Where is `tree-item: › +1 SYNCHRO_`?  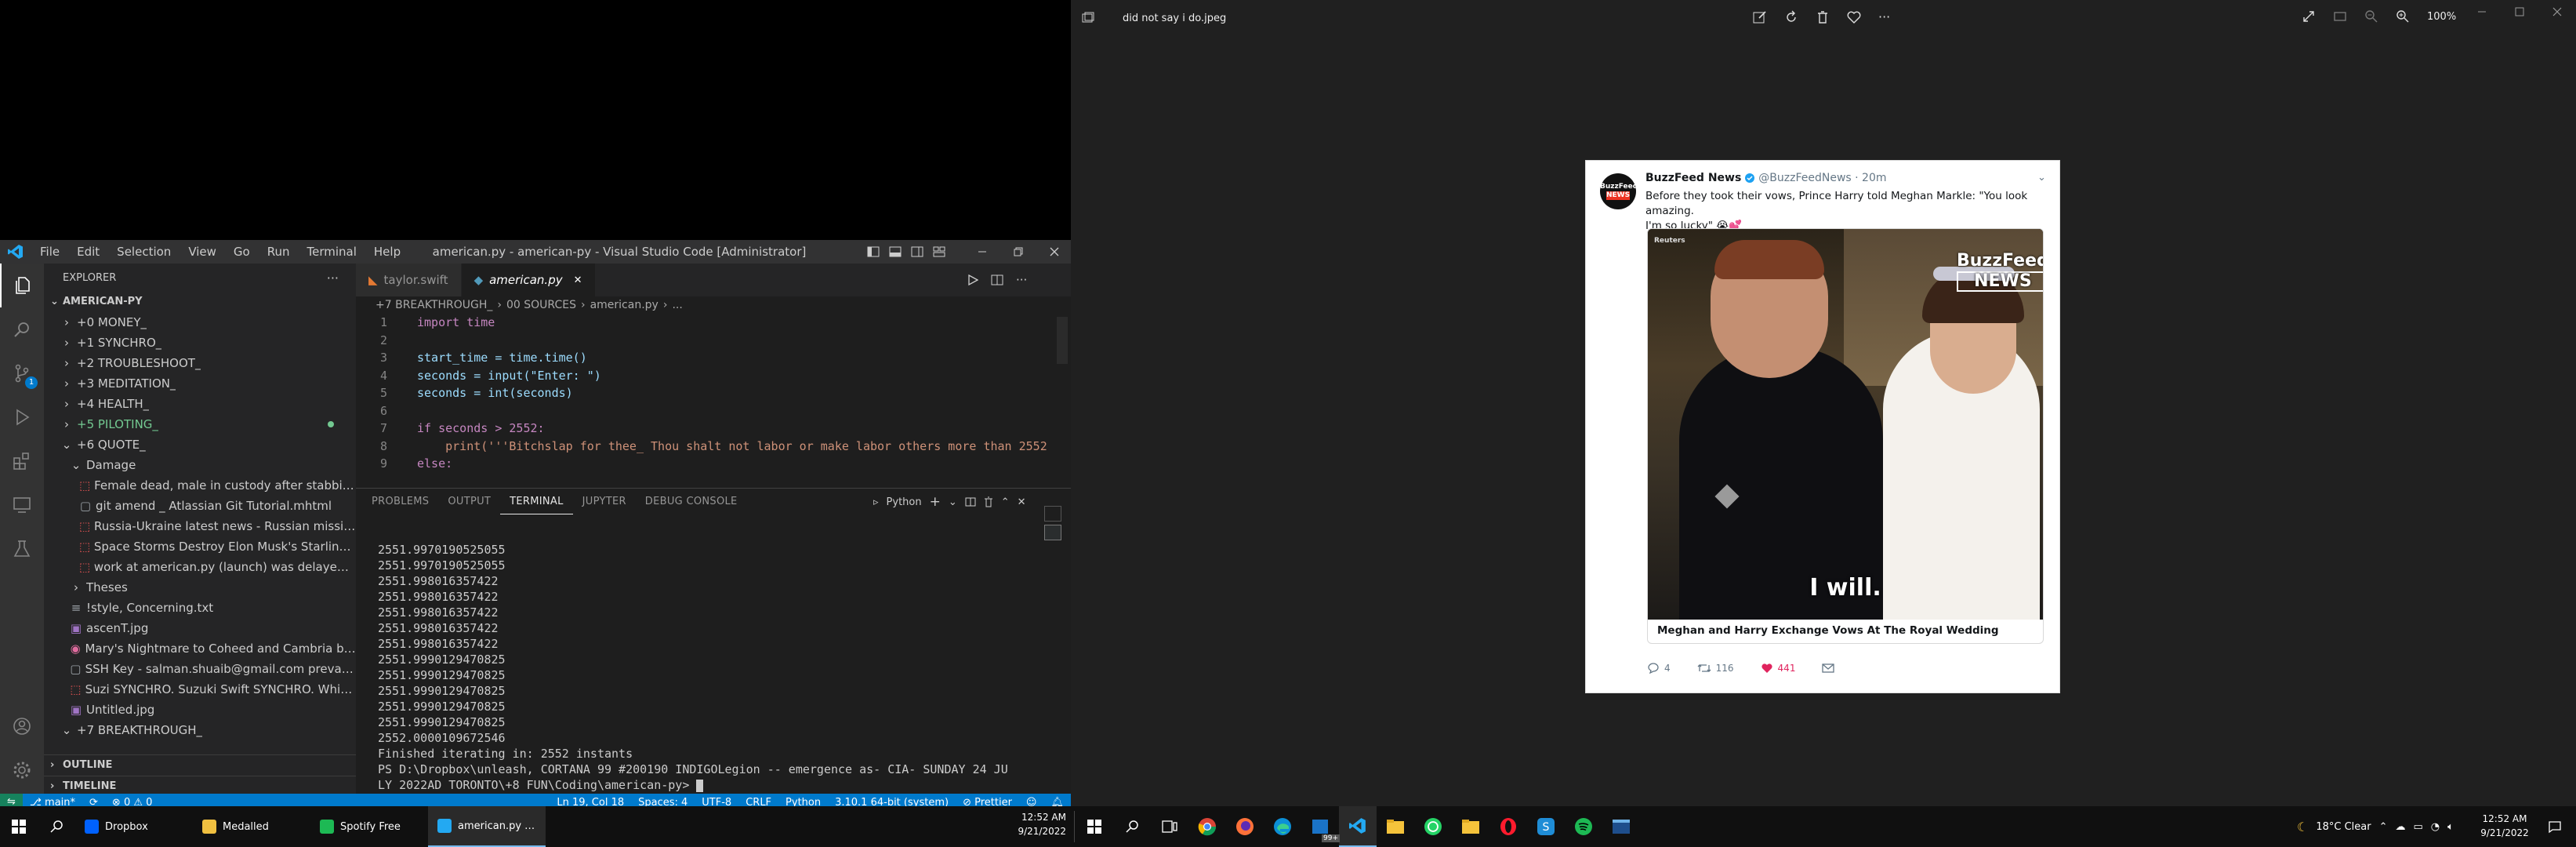
tree-item: › +1 SYNCHRO_ is located at coordinates (200, 343).